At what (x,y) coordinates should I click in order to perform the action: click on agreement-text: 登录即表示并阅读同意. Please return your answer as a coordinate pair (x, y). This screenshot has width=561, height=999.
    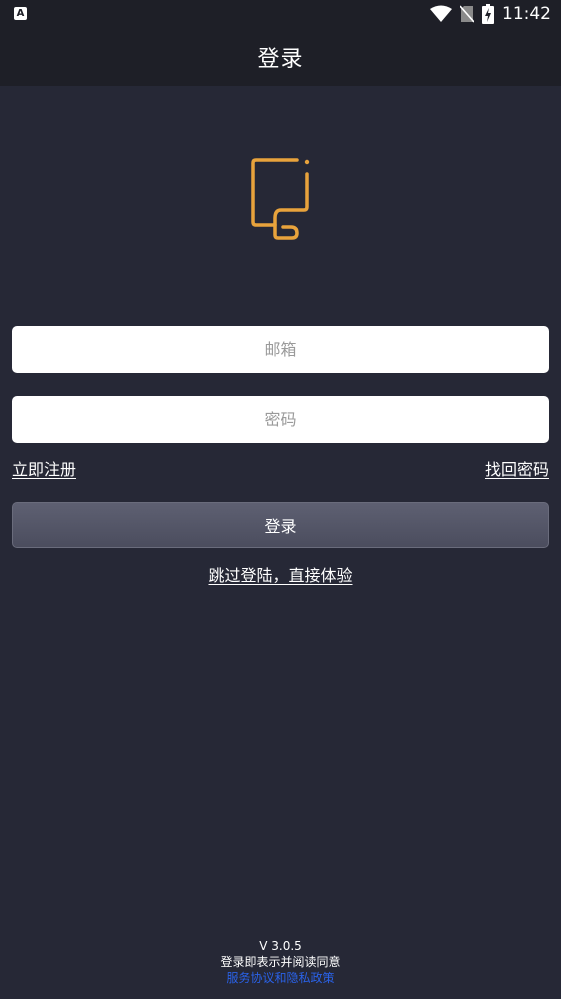
    Looking at the image, I should click on (280, 962).